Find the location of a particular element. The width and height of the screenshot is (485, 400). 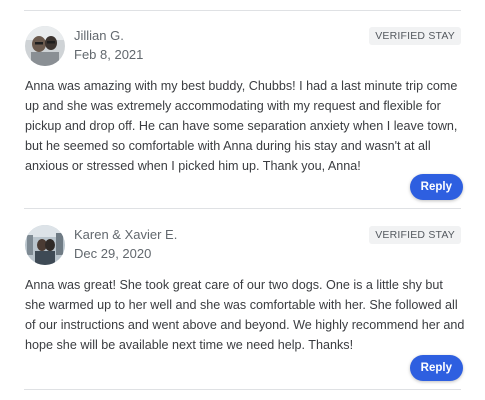

review-date: Dec 29, 2020 is located at coordinates (113, 253).